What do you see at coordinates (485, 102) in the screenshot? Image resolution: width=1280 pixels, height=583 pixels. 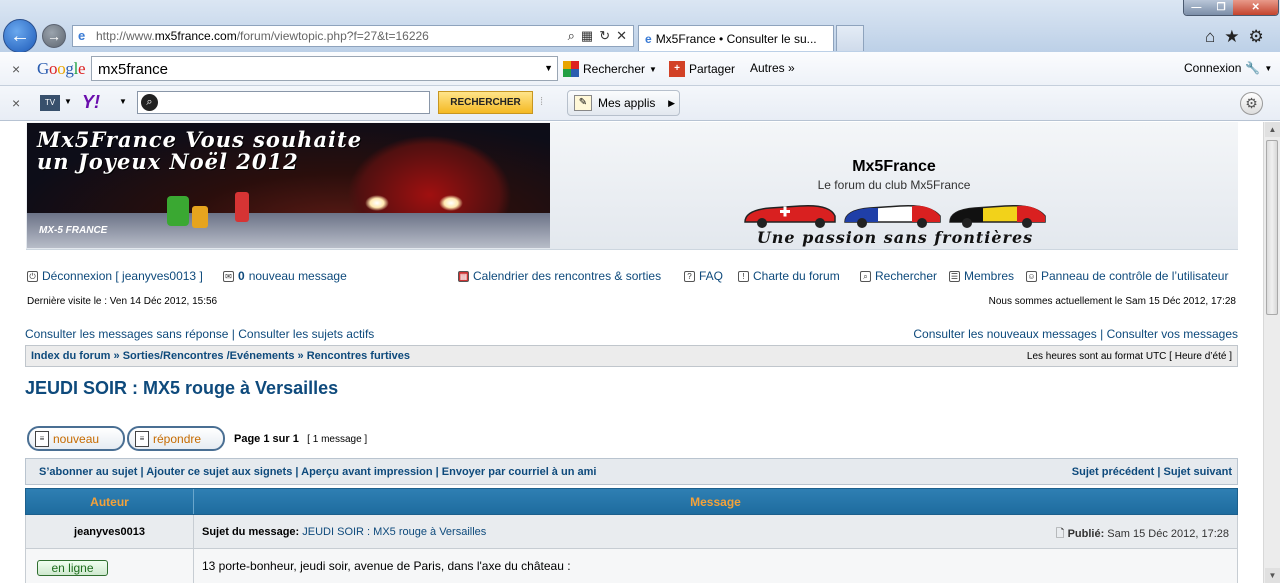 I see `yahoo-search-button: RECHERCHER` at bounding box center [485, 102].